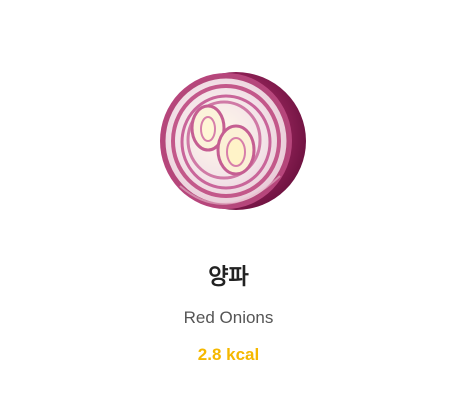  I want to click on calorie-value: 2.8 kcal, so click(228, 354).